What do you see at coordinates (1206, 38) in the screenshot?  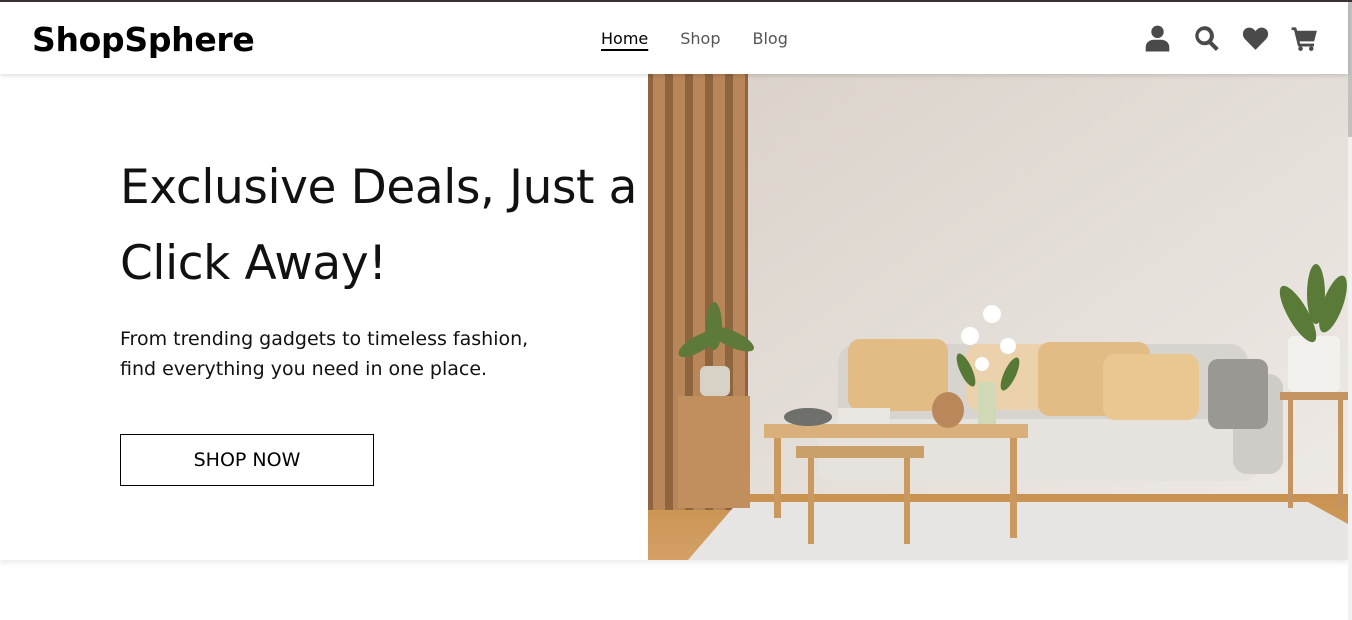 I see `search-icon` at bounding box center [1206, 38].